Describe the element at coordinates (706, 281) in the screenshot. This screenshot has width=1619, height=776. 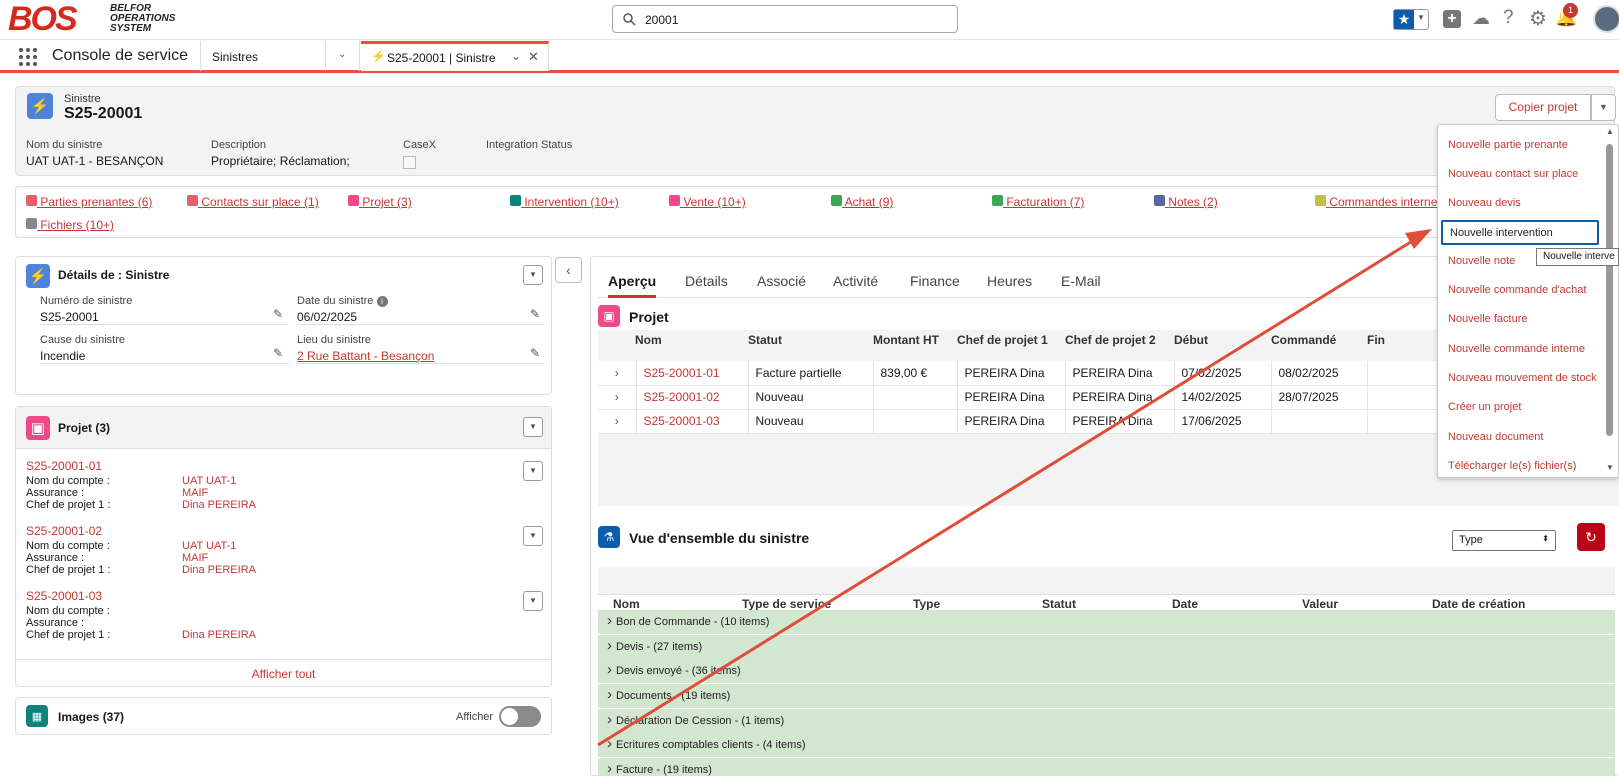
I see `tab-details: Détails` at that location.